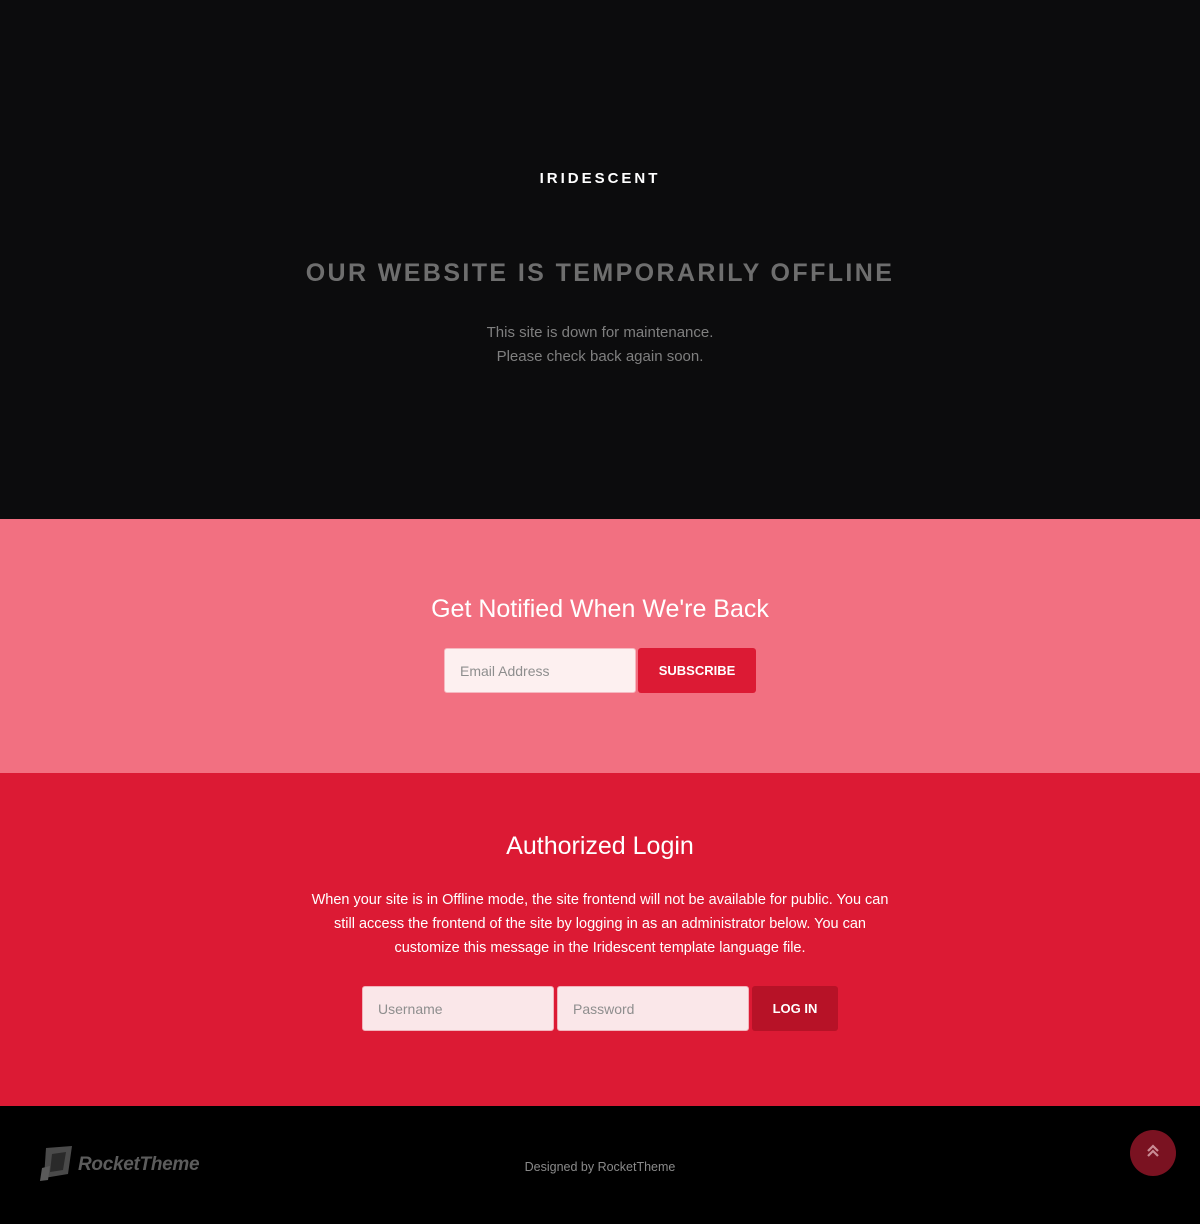  What do you see at coordinates (600, 609) in the screenshot?
I see `notify-title: Get Notified When We're Back` at bounding box center [600, 609].